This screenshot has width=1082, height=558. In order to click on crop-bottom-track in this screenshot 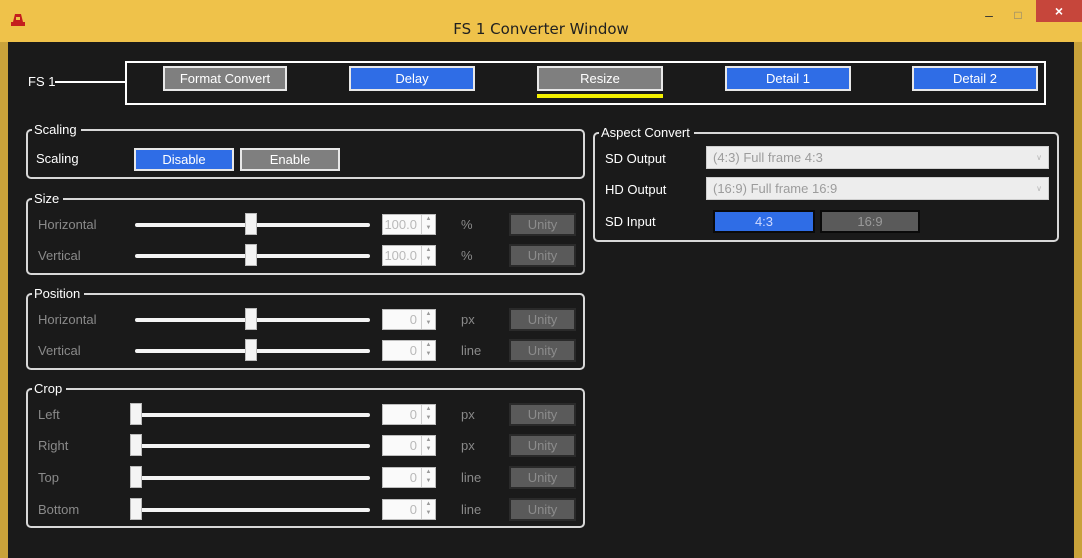, I will do `click(252, 510)`.